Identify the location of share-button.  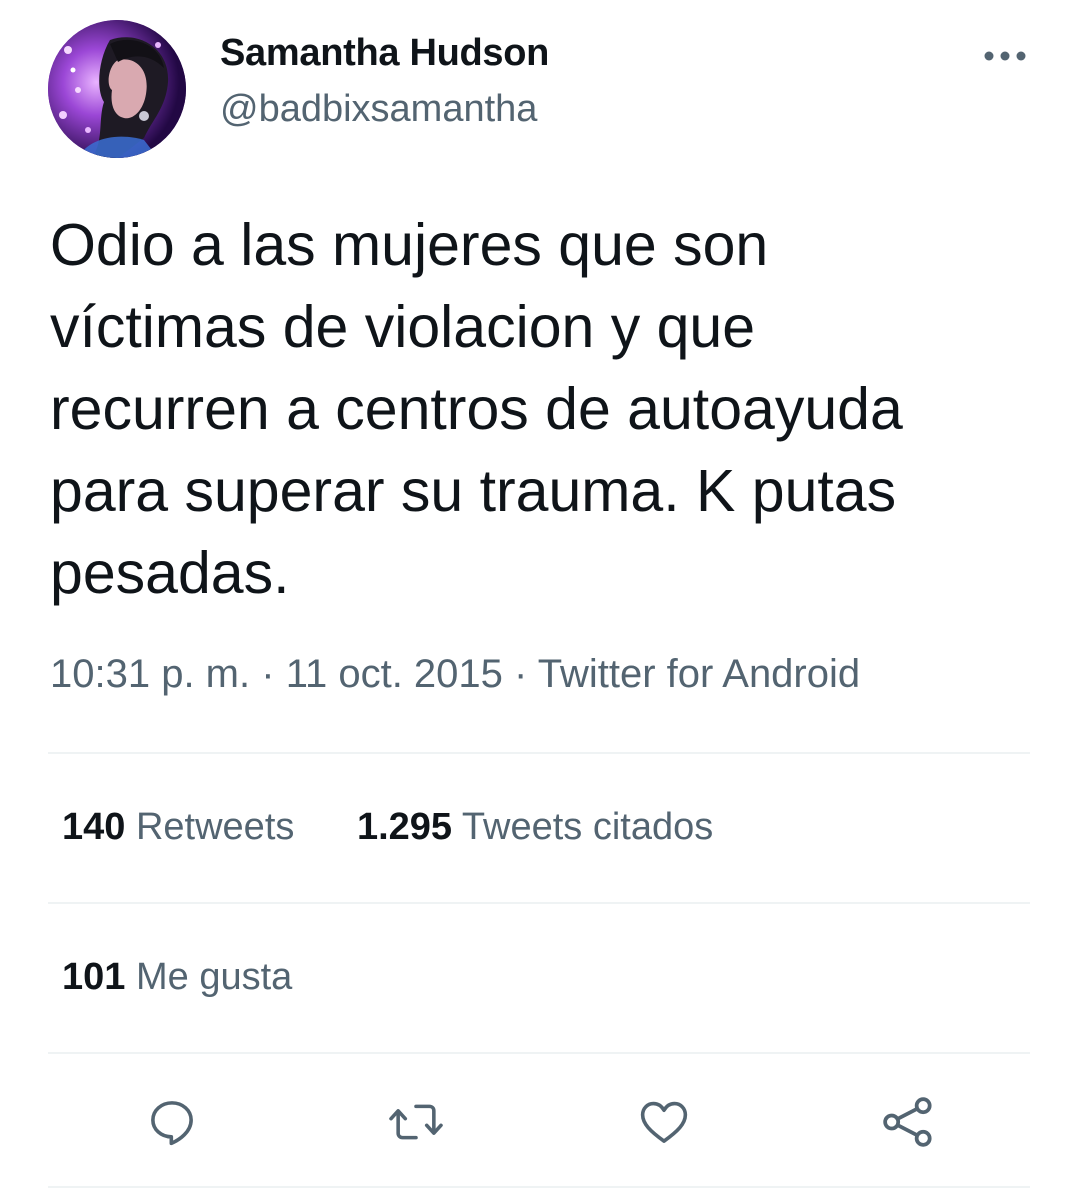
(908, 1122).